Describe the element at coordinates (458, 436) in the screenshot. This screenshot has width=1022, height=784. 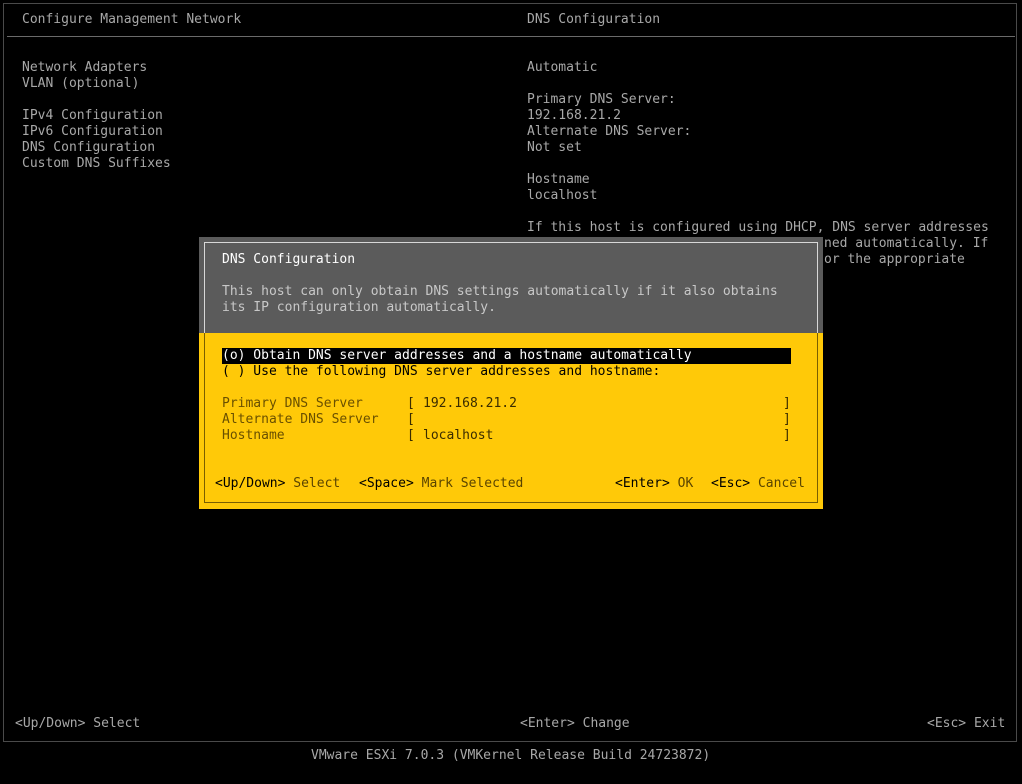
I see `hostname-input: localhost` at that location.